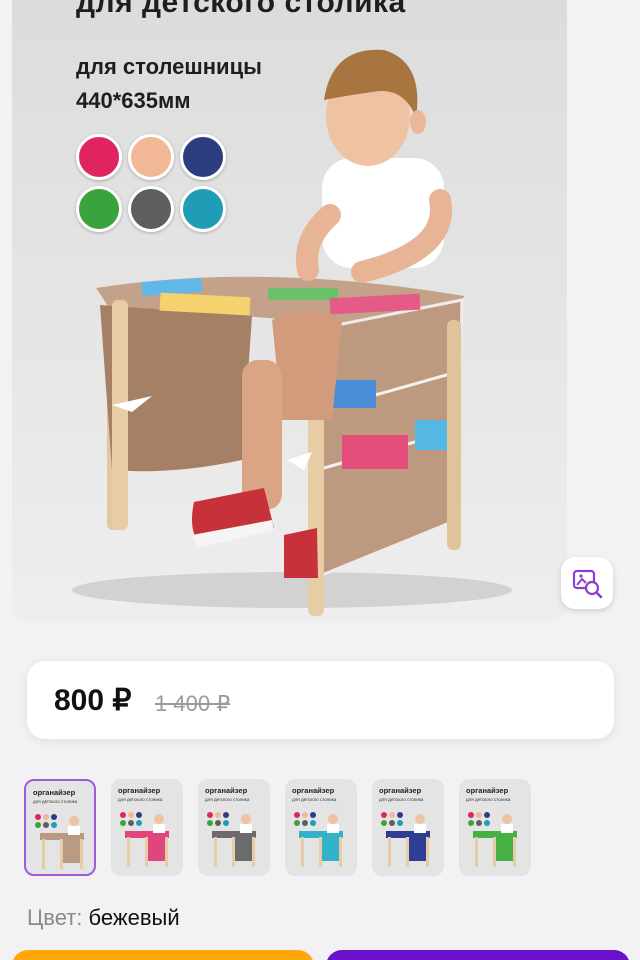 This screenshot has height=960, width=640. What do you see at coordinates (193, 703) in the screenshot?
I see `price-old: 1 400 ₽` at bounding box center [193, 703].